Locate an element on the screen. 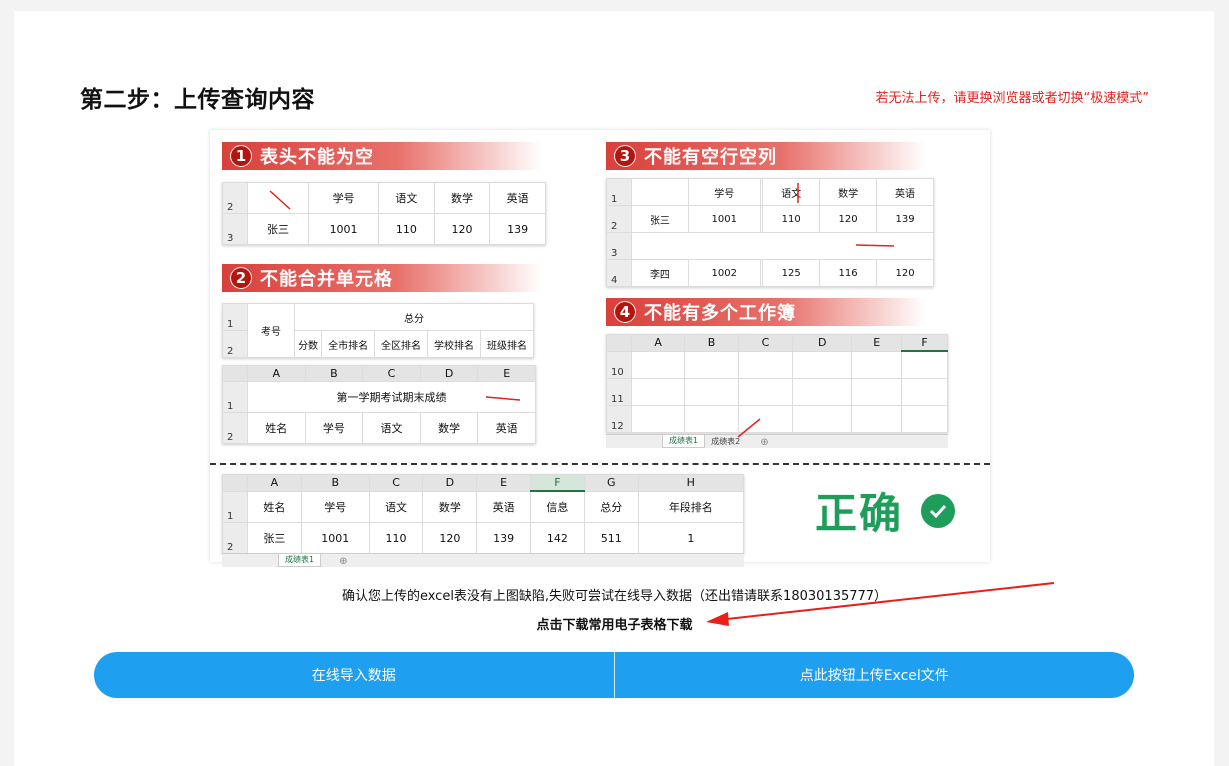 This screenshot has height=766, width=1229. rule2-banner: 2 不能合并单元格 is located at coordinates (382, 278).